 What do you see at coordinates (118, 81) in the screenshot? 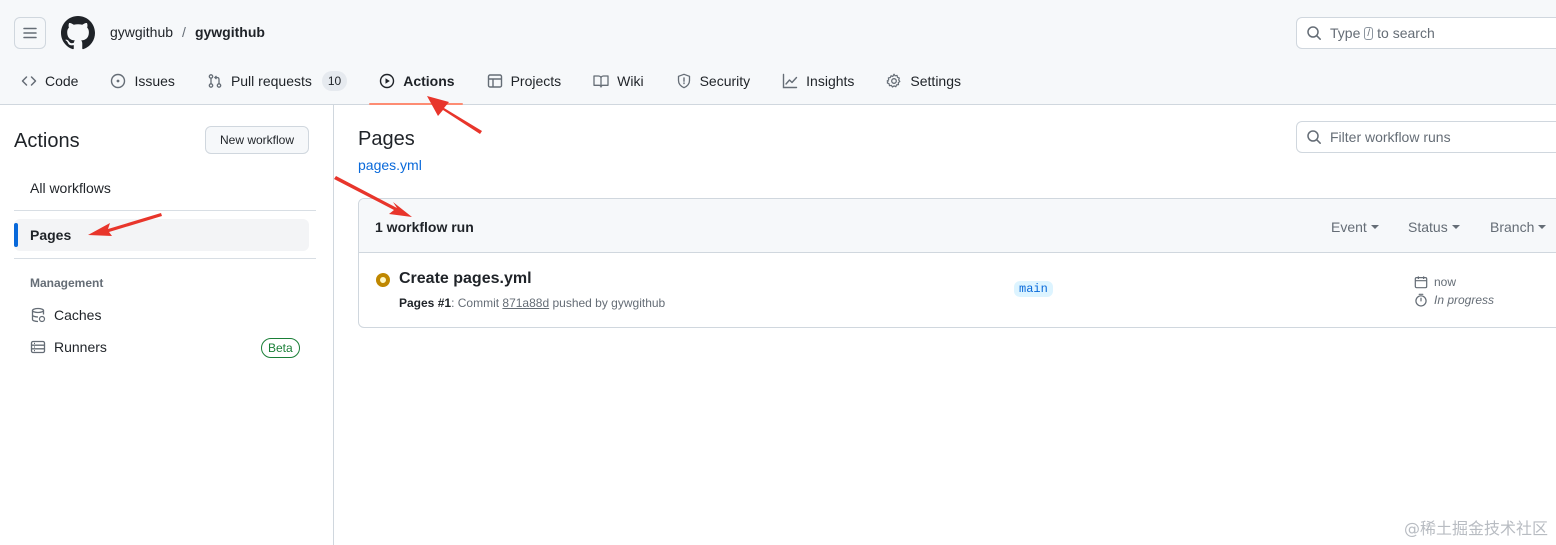
I see `issue-opened-icon` at bounding box center [118, 81].